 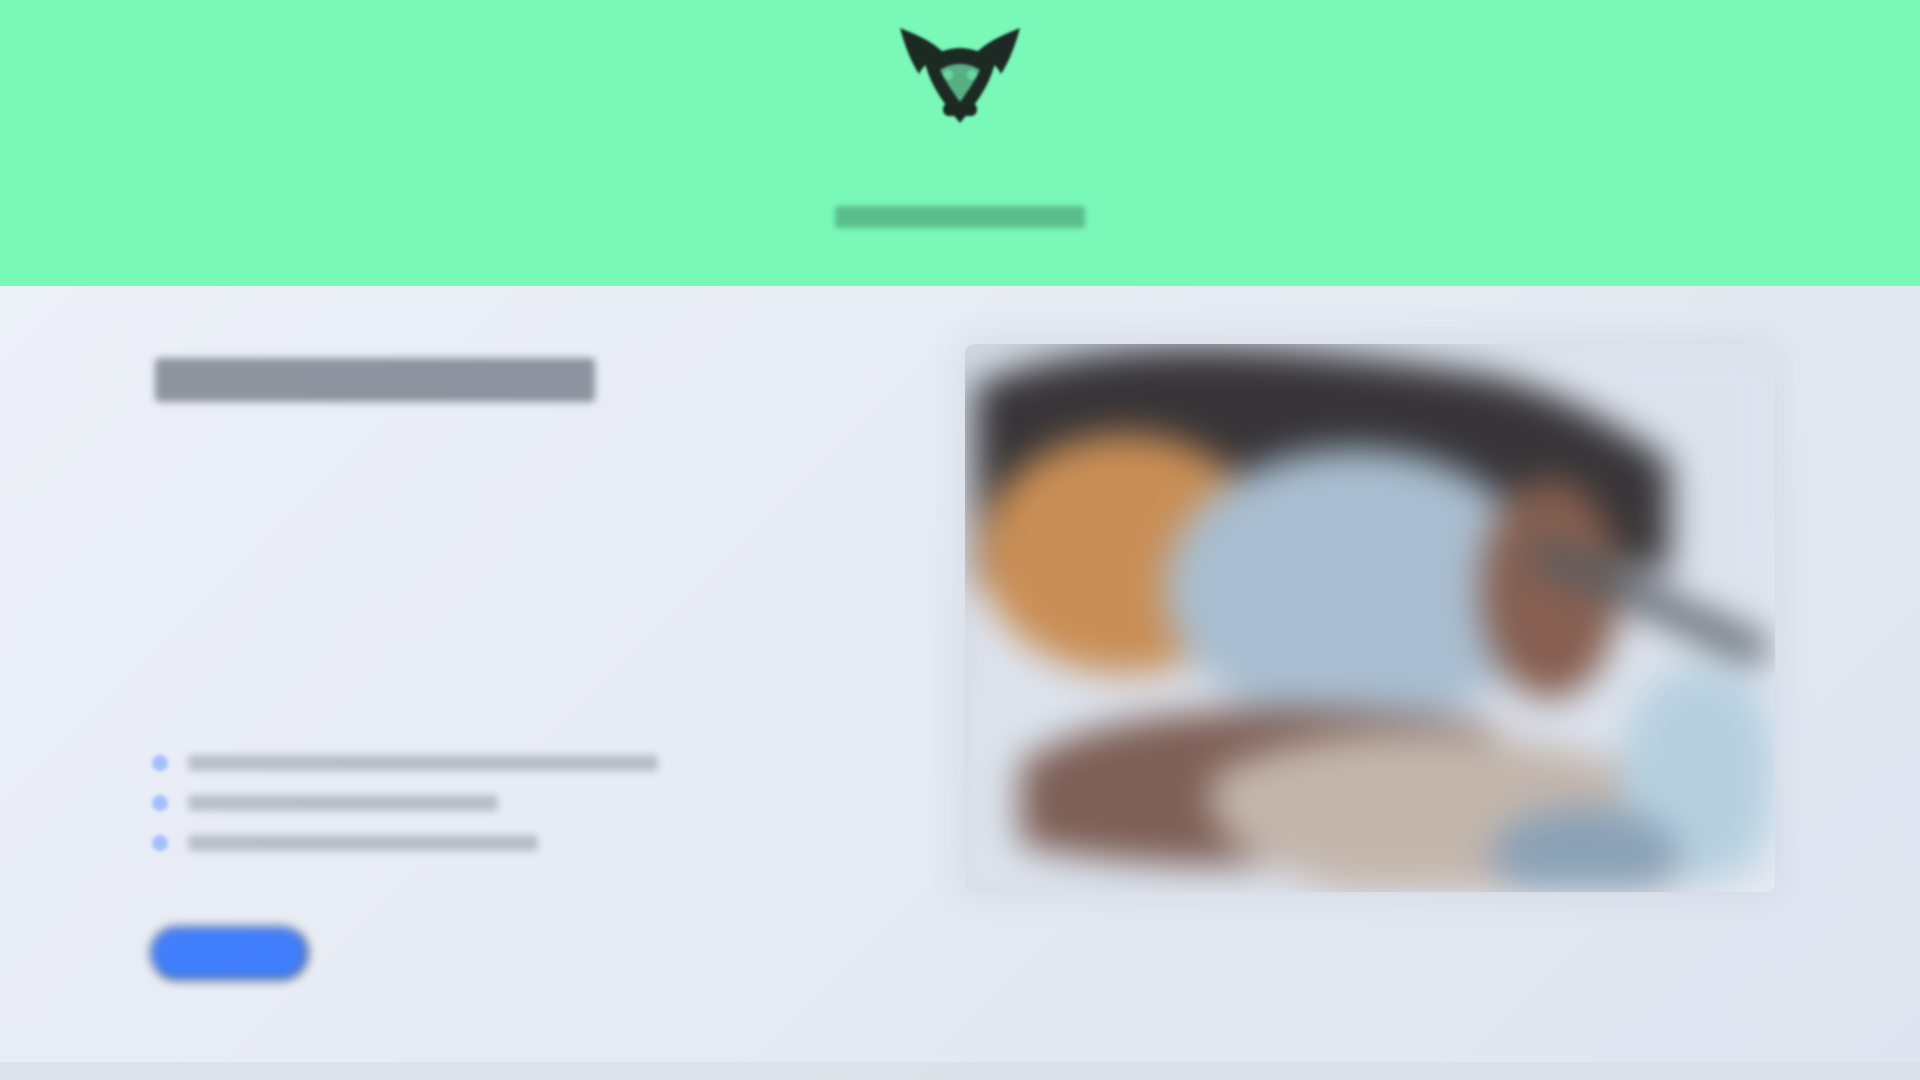 I want to click on logo-subtext, so click(x=960, y=217).